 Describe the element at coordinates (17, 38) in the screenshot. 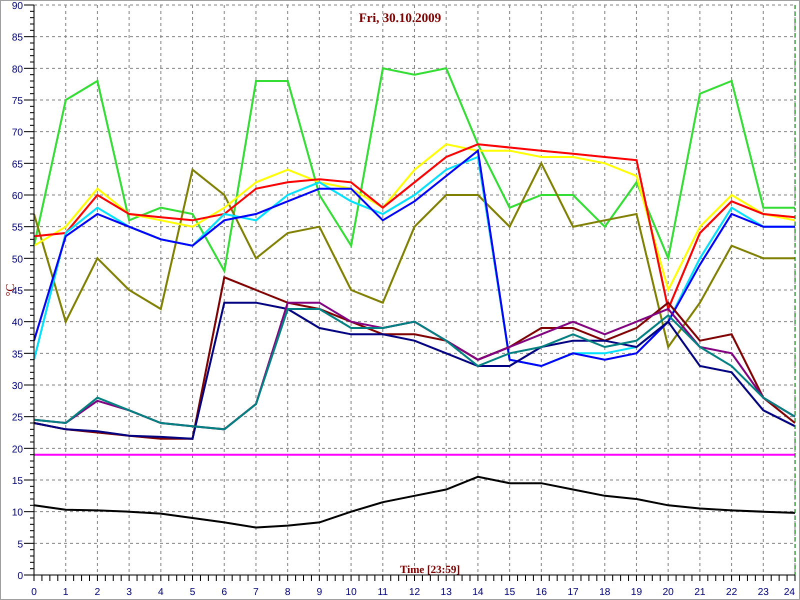

I see `axis-tick-label: 85` at that location.